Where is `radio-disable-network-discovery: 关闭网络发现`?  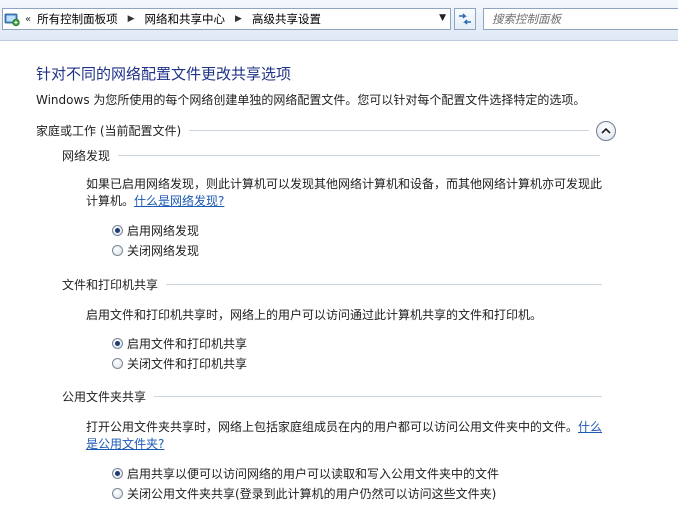 radio-disable-network-discovery: 关闭网络发现 is located at coordinates (155, 250).